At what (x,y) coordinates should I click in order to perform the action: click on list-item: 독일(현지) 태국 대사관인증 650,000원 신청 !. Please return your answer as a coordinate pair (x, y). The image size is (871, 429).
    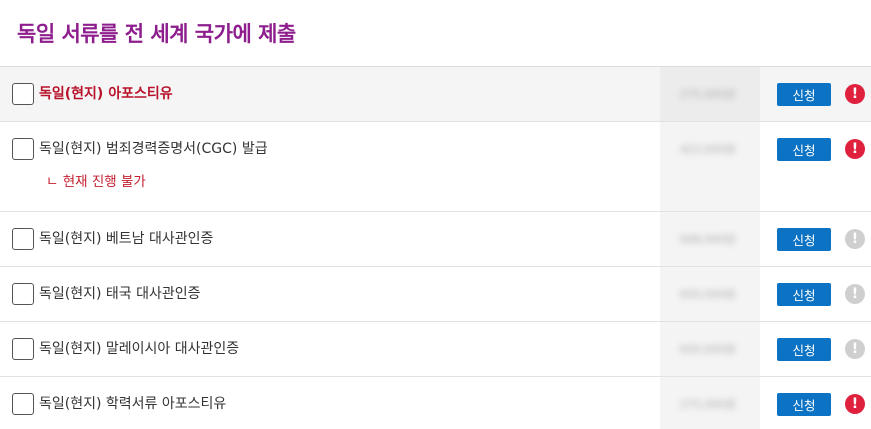
    Looking at the image, I should click on (435, 294).